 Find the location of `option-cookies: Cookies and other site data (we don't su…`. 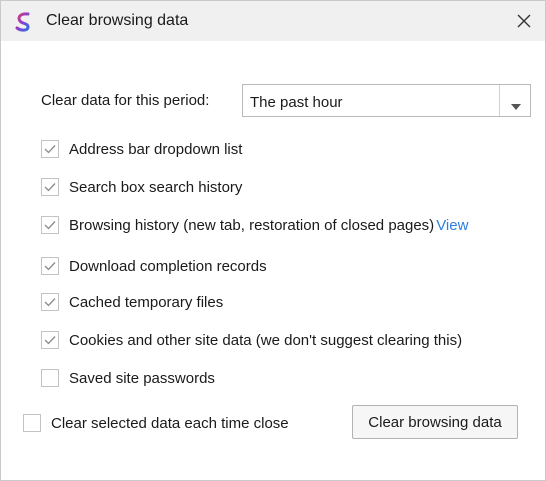

option-cookies: Cookies and other site data (we don't su… is located at coordinates (251, 340).